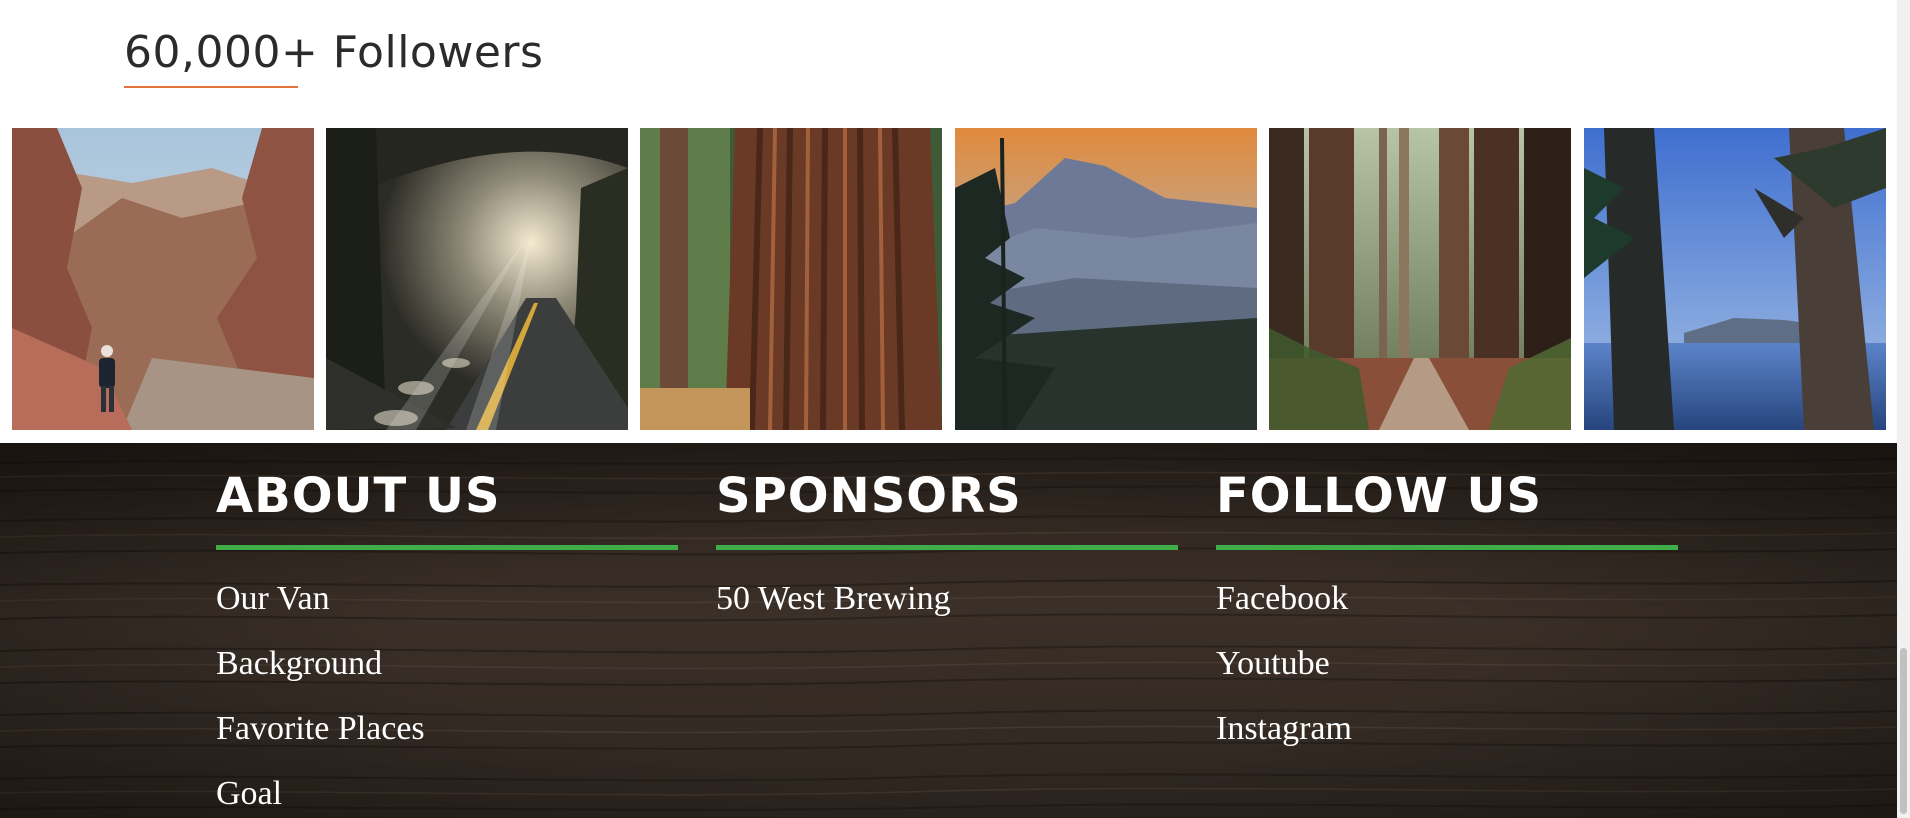 This screenshot has height=818, width=1910. I want to click on footer-link-goal: Goal, so click(447, 789).